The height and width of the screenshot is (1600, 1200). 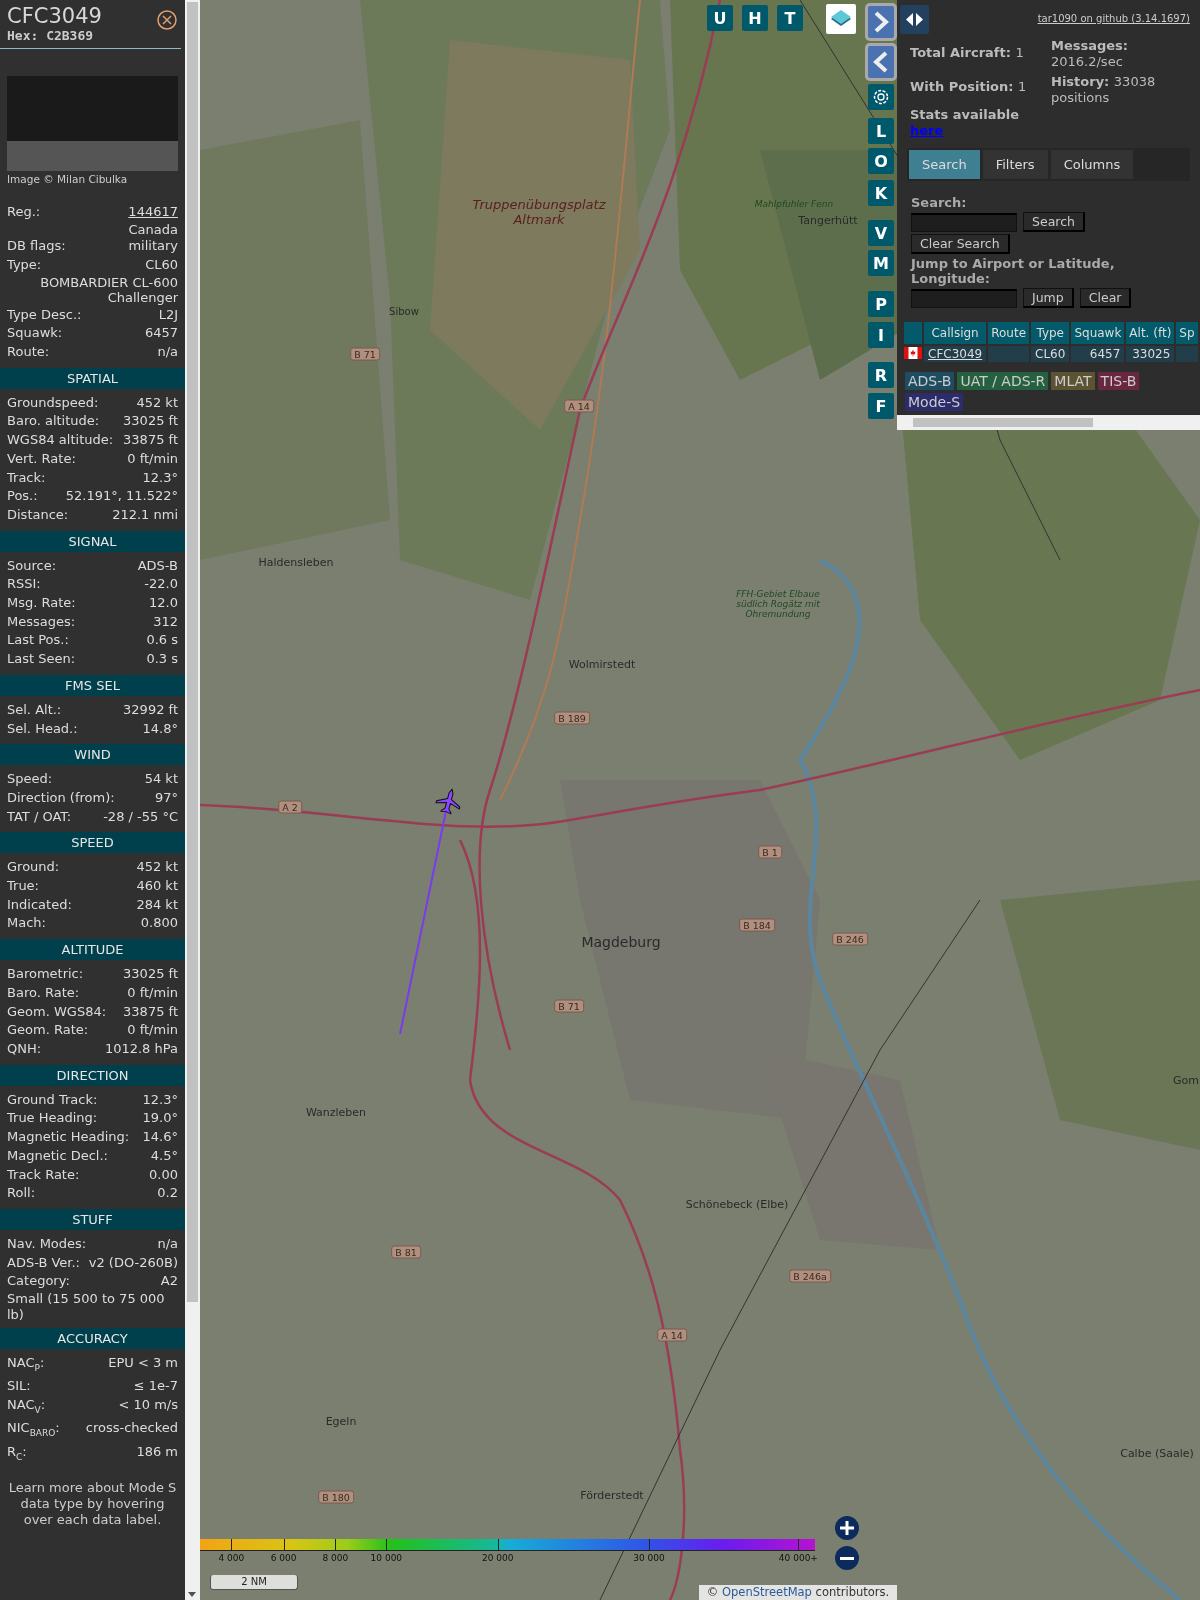 I want to click on column-header: Type, so click(x=1050, y=333).